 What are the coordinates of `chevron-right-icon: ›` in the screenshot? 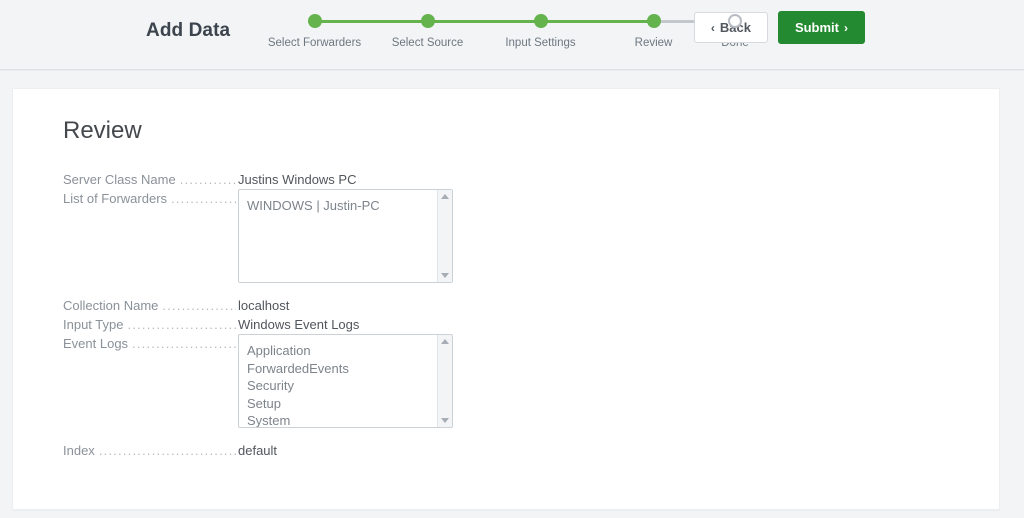 It's located at (846, 27).